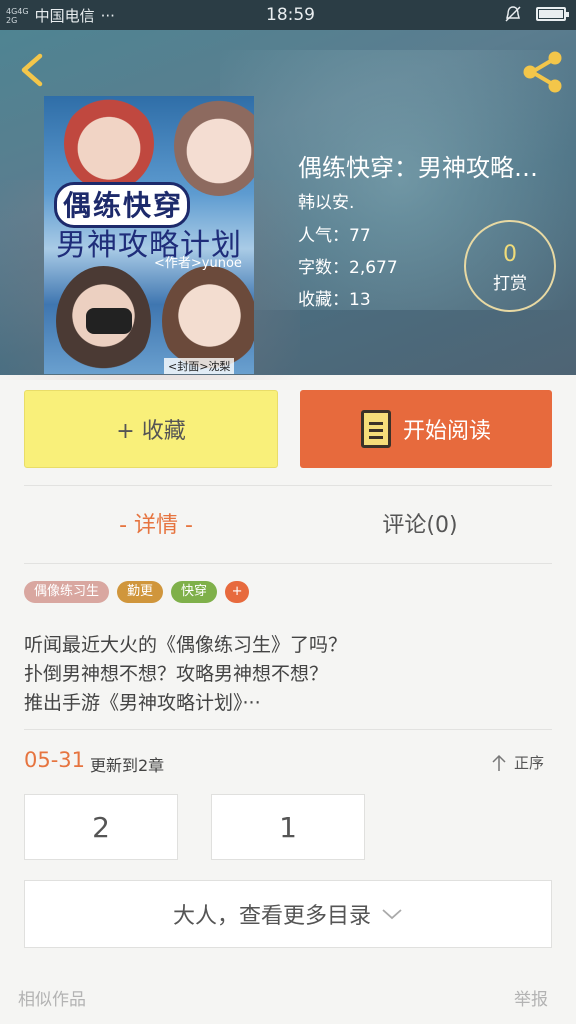 Image resolution: width=576 pixels, height=1024 pixels. I want to click on tip-button: 0 打赏, so click(510, 266).